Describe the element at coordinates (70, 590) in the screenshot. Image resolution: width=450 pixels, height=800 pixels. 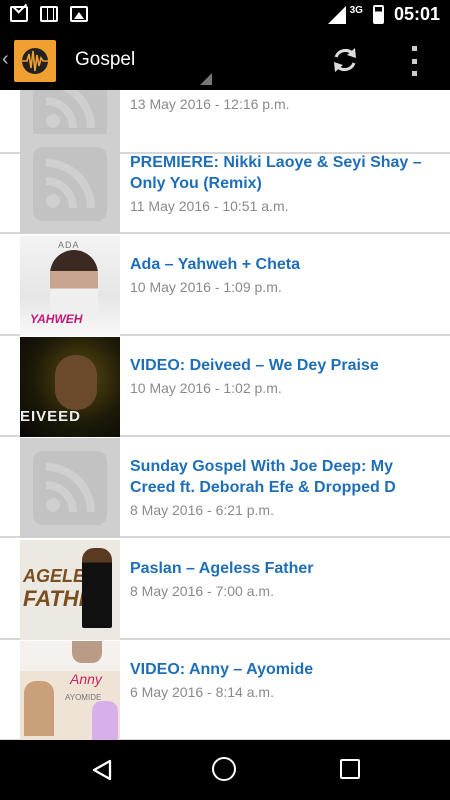
I see `post-thumbnail: AGELESS FATHER` at that location.